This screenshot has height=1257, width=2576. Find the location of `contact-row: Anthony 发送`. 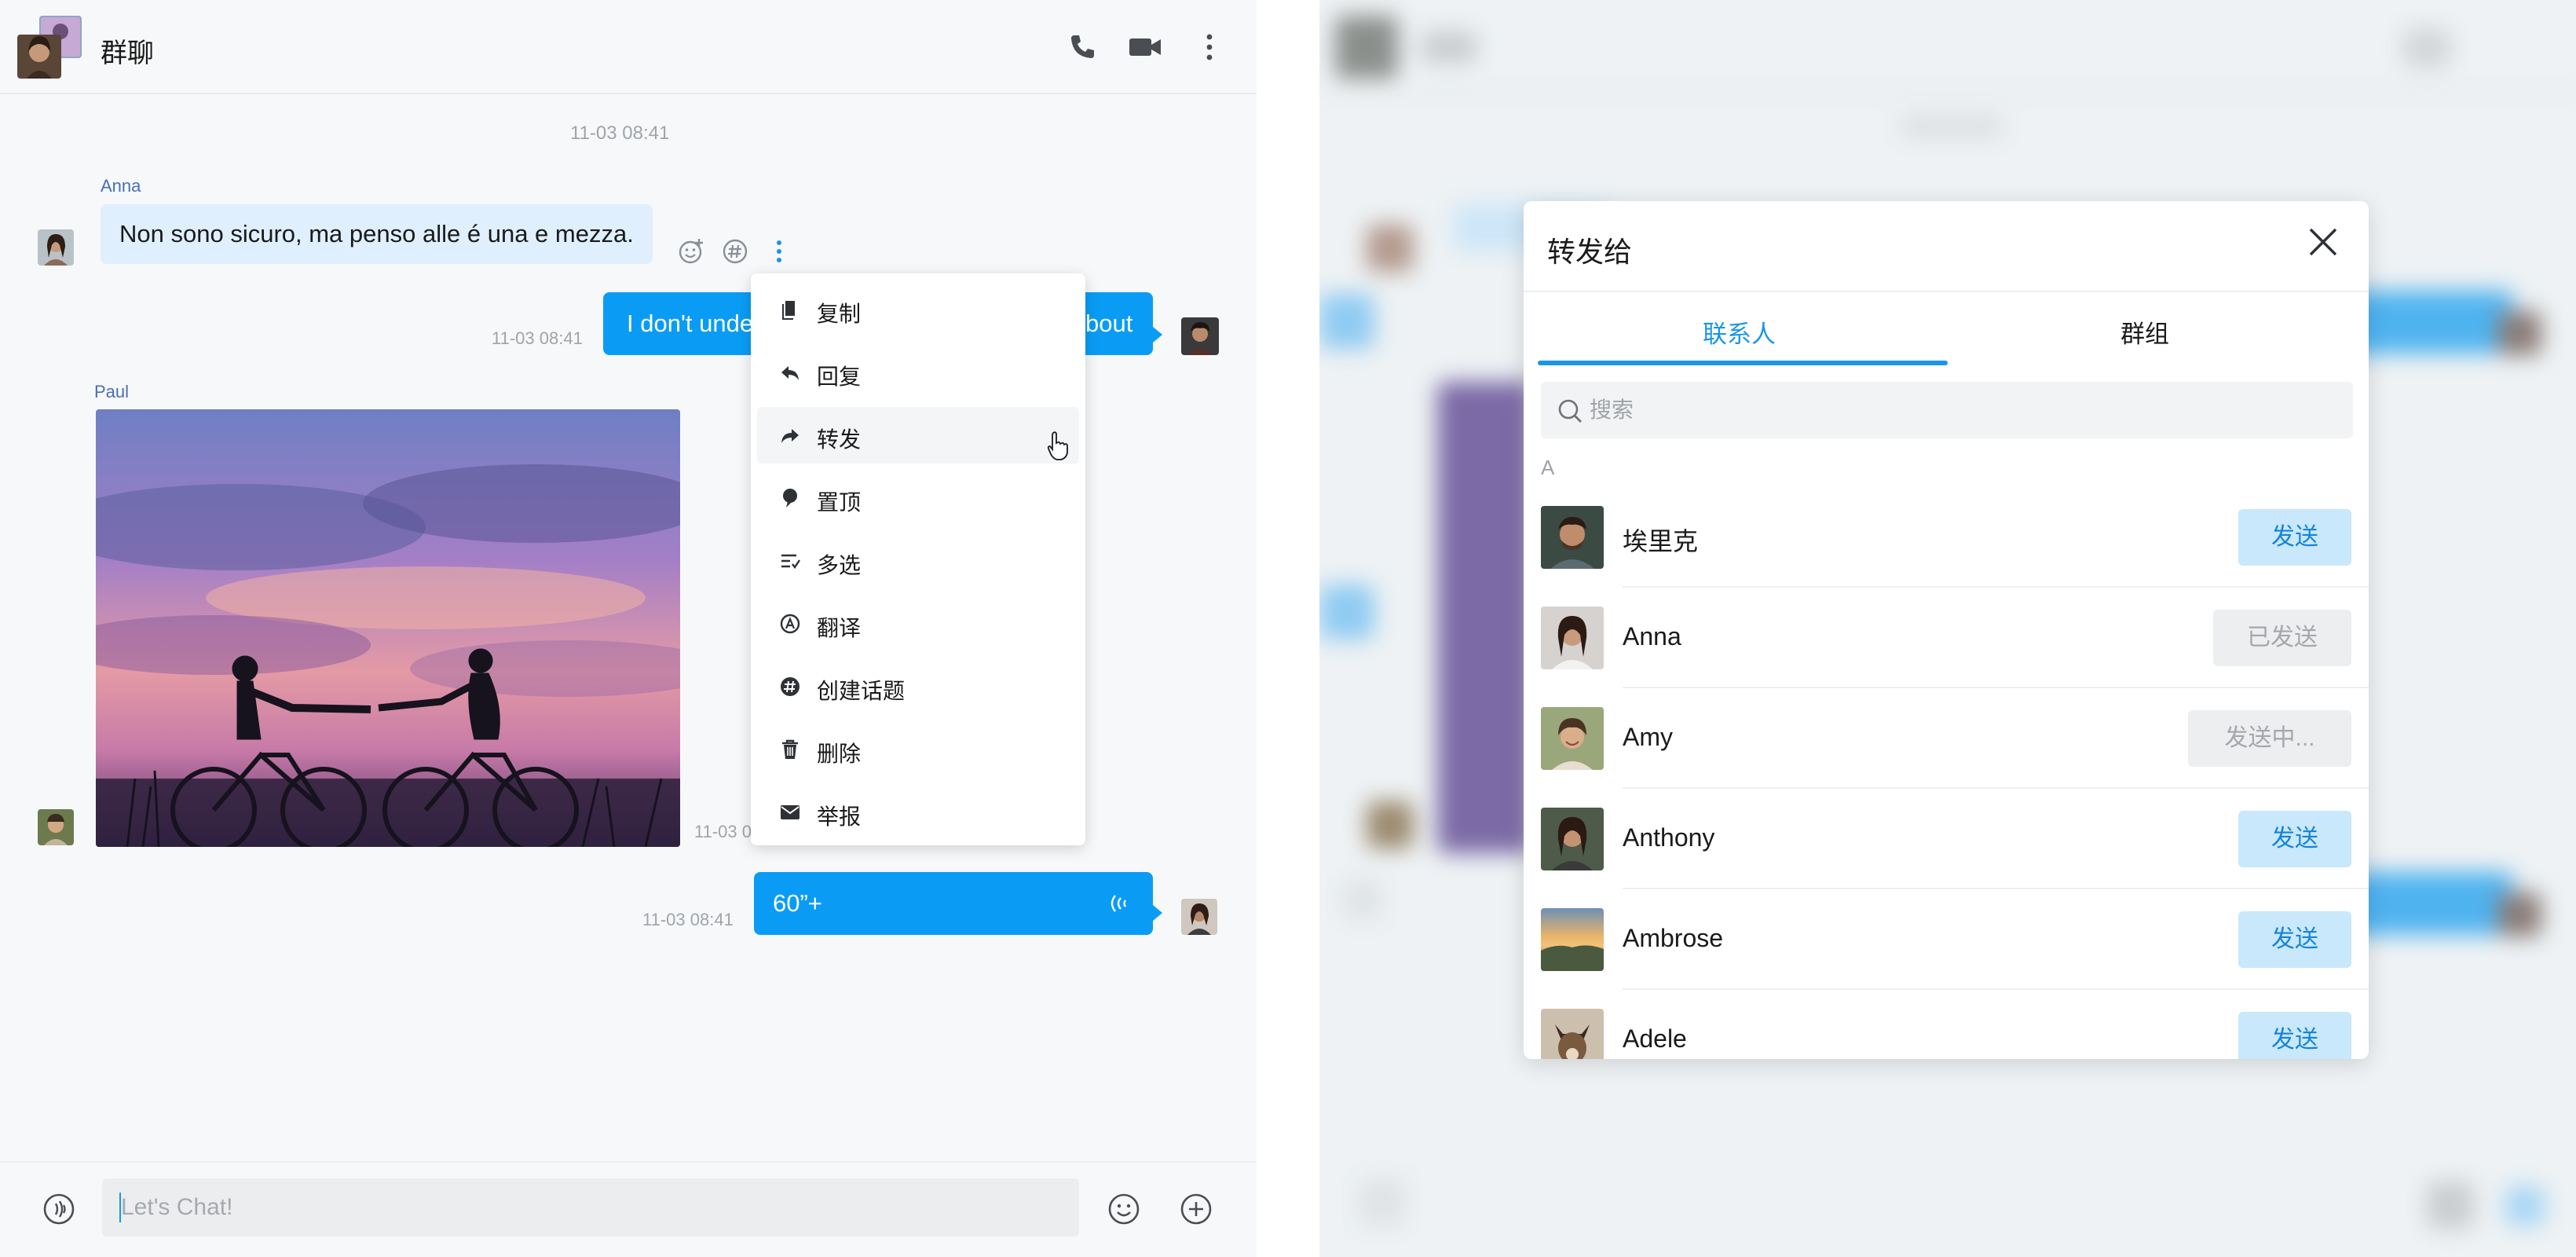

contact-row: Anthony 发送 is located at coordinates (1955, 839).